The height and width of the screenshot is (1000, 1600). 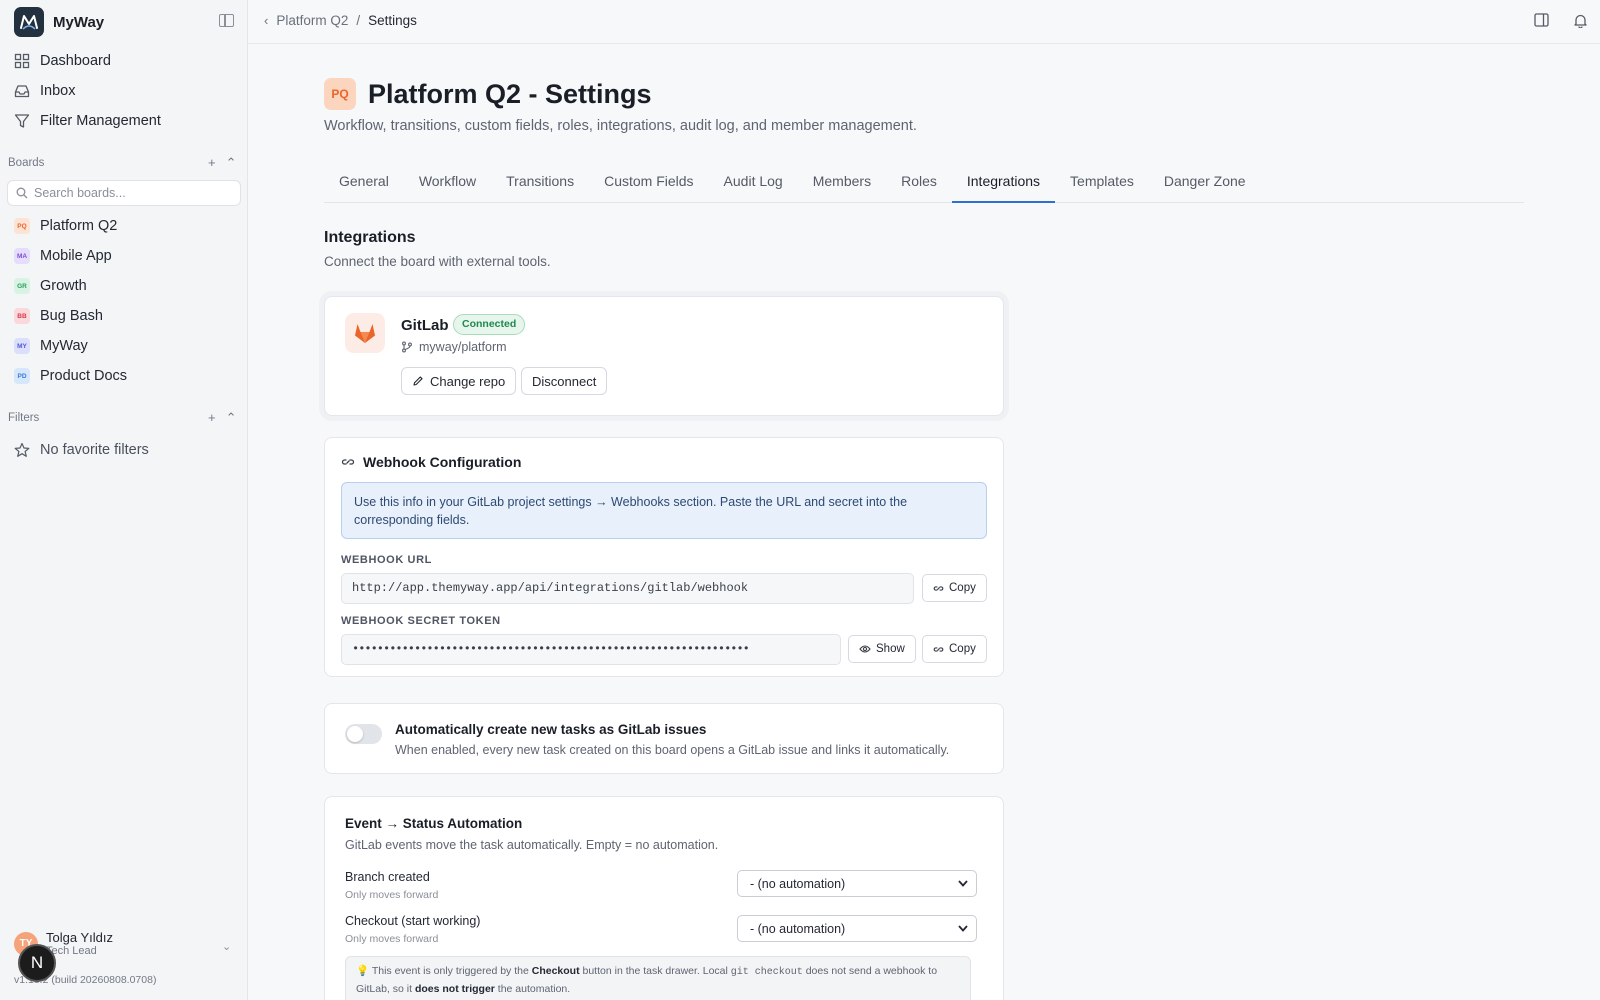 I want to click on nav-item-inbox: Inbox, so click(x=44, y=91).